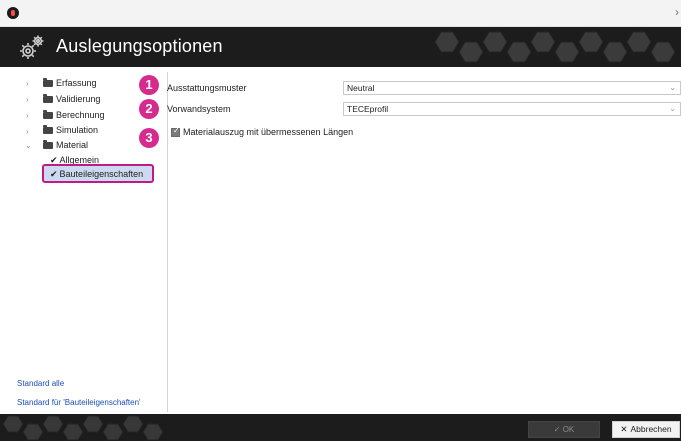 This screenshot has width=681, height=441. What do you see at coordinates (28, 145) in the screenshot?
I see `collapse-arrow-icon: ⌄` at bounding box center [28, 145].